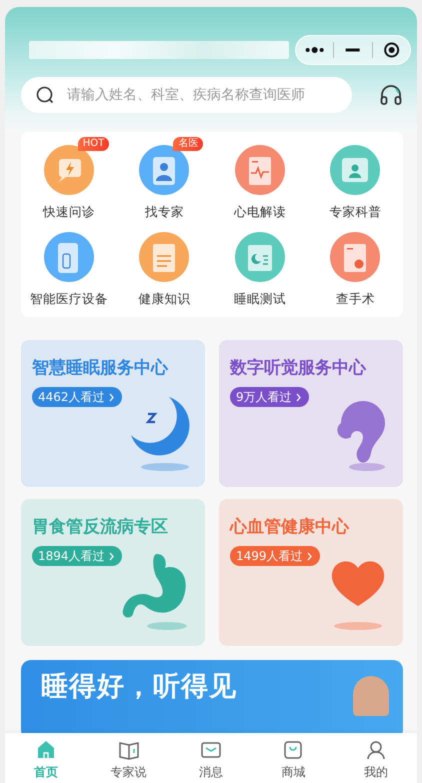  I want to click on service-card: 数字听觉服务中心 9万人看过, so click(311, 413).